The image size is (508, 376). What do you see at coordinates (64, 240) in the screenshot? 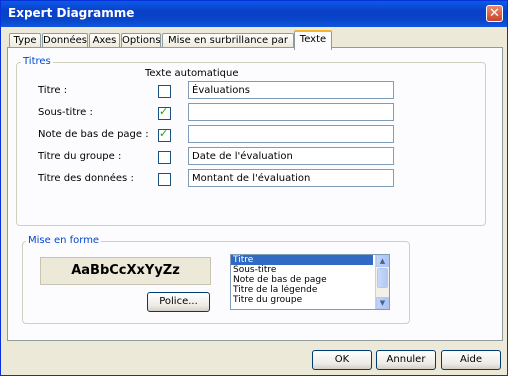
I see `format-group-label: Mise en forme` at bounding box center [64, 240].